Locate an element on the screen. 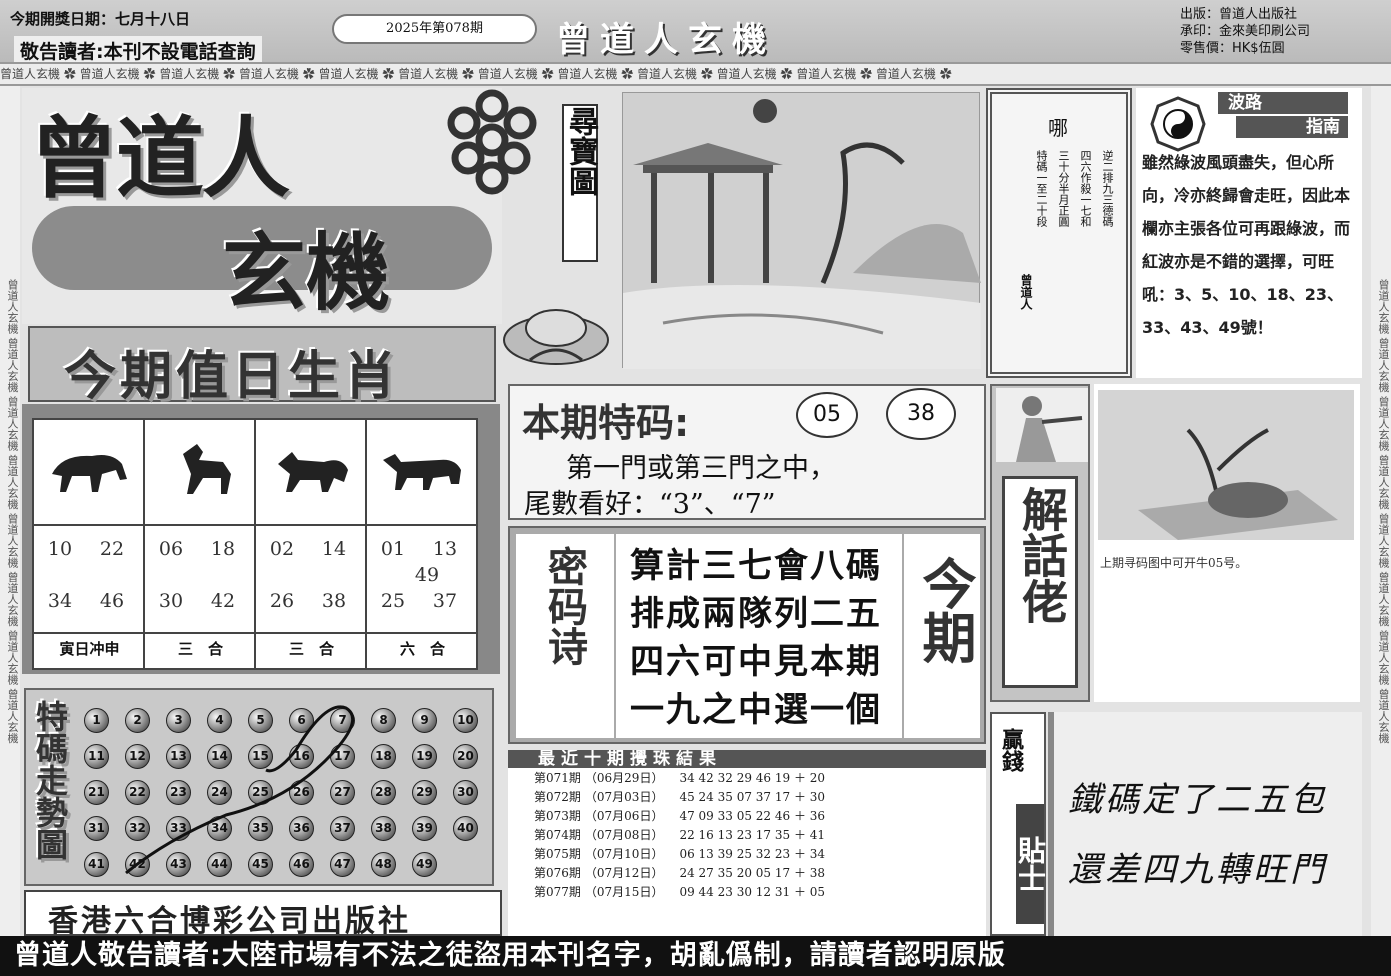 The image size is (1391, 976). logo-area: 曾道人 玄機 is located at coordinates (279, 206).